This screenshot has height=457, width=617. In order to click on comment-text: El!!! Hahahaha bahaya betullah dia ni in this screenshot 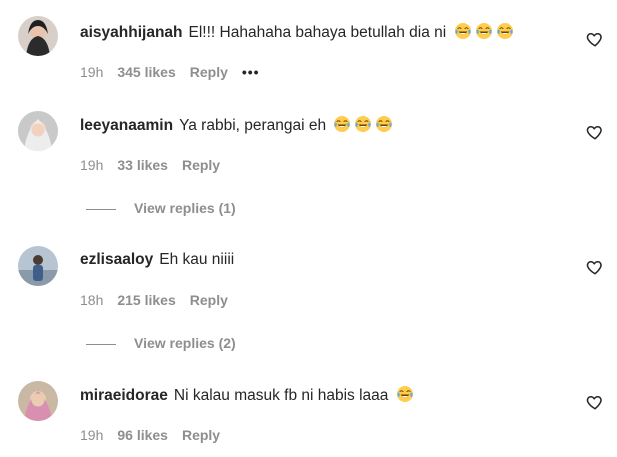, I will do `click(317, 32)`.